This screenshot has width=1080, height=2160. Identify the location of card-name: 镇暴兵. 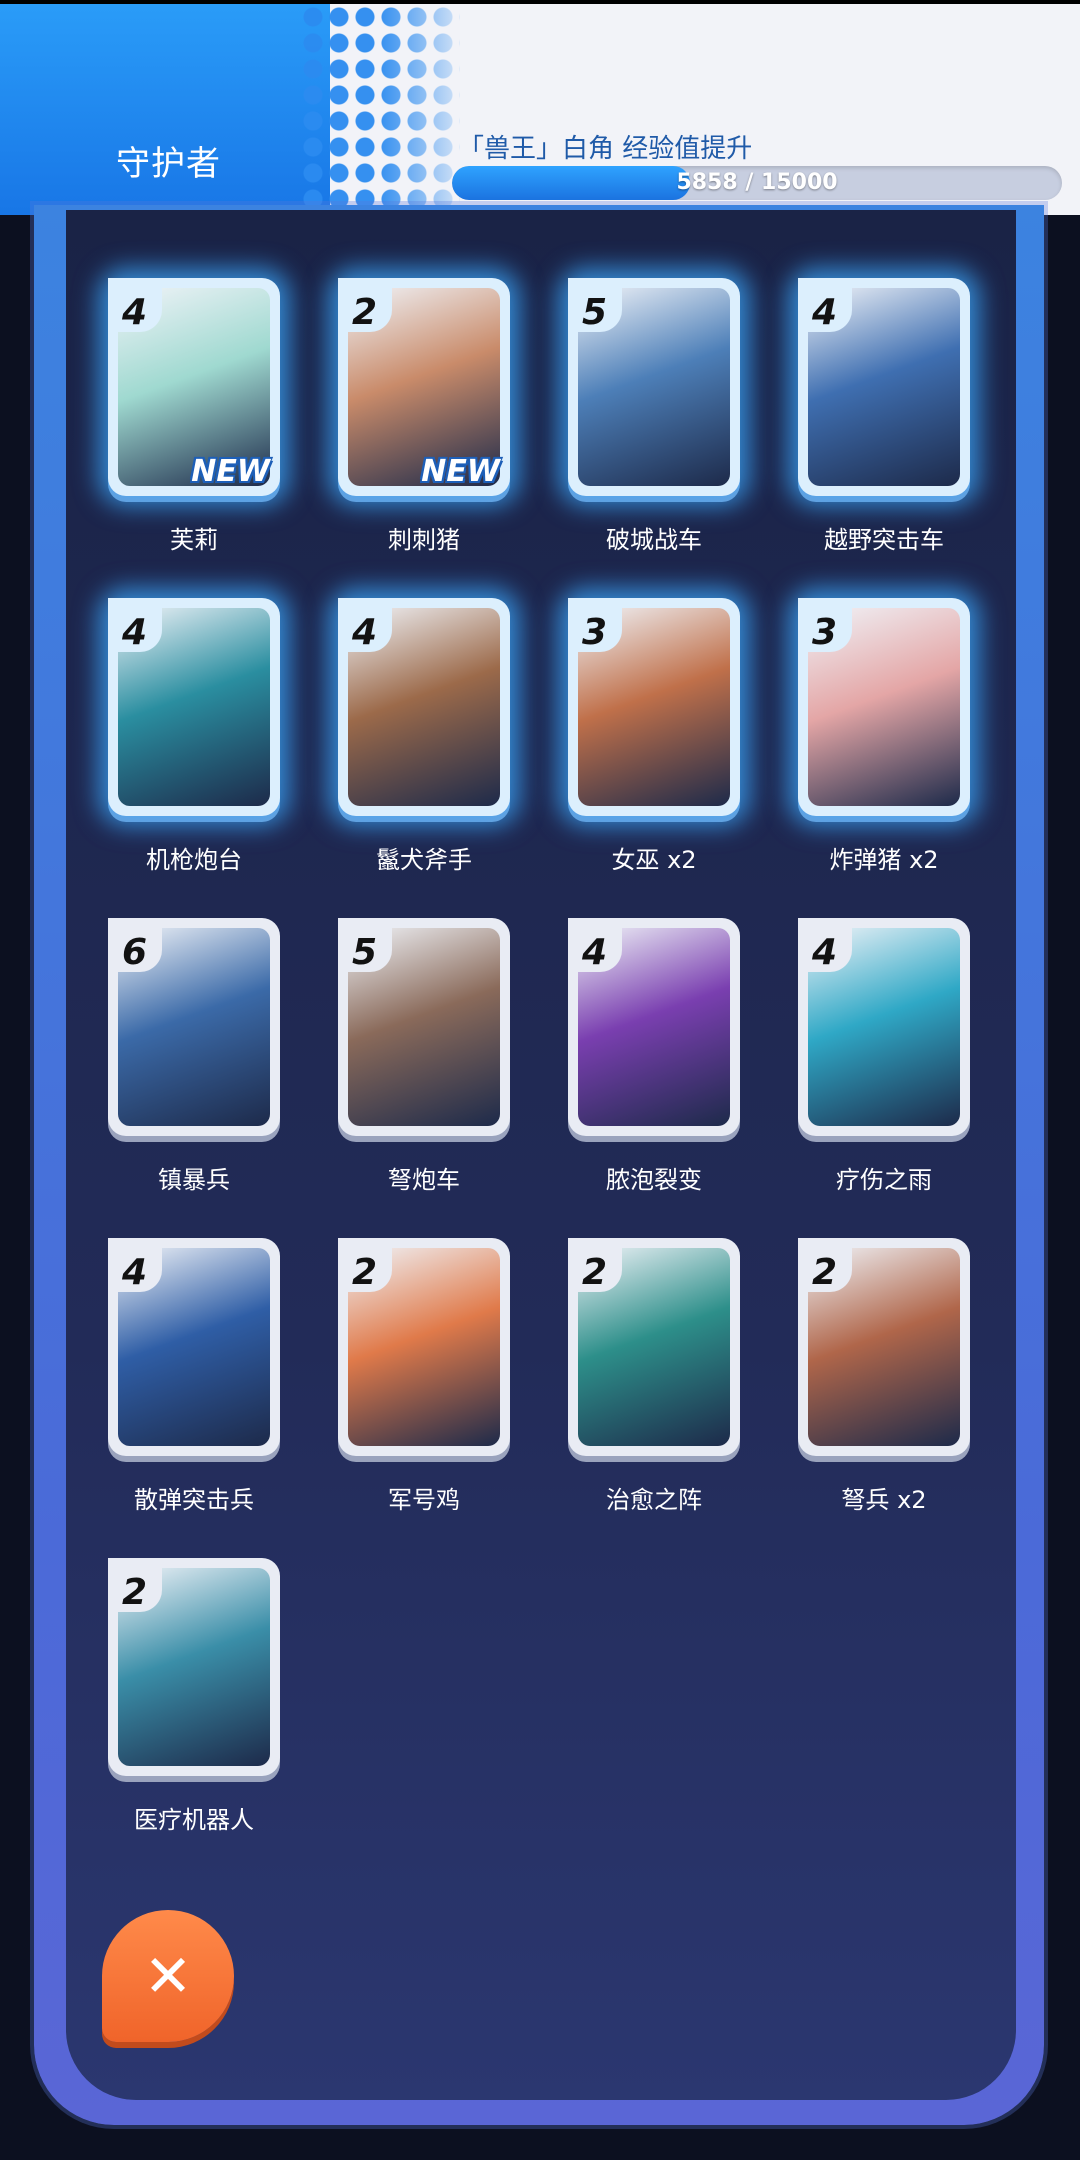
(194, 1180).